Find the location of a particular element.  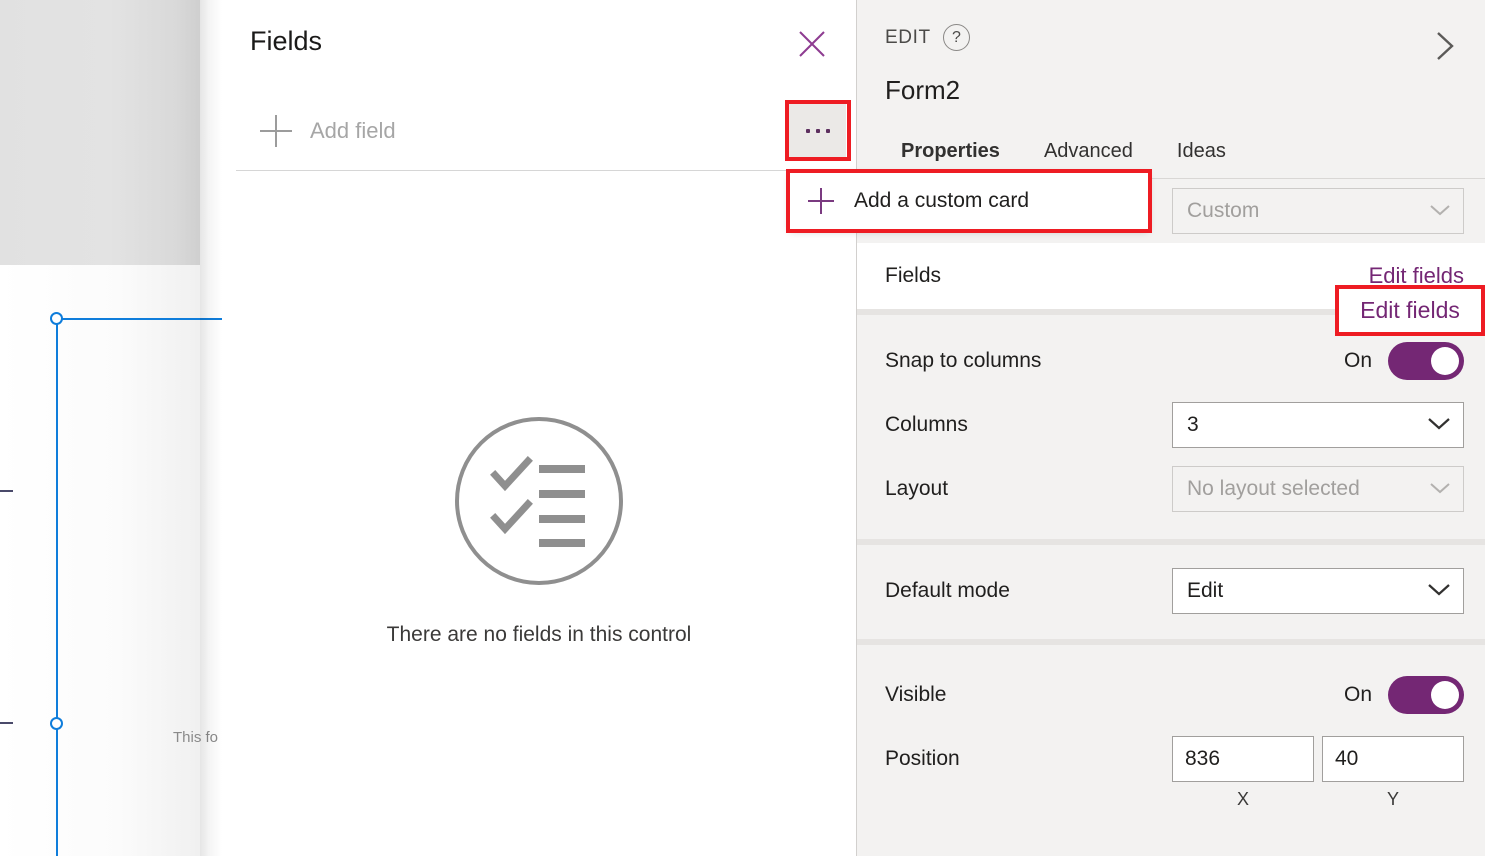

columns-value: 3 is located at coordinates (1193, 424).